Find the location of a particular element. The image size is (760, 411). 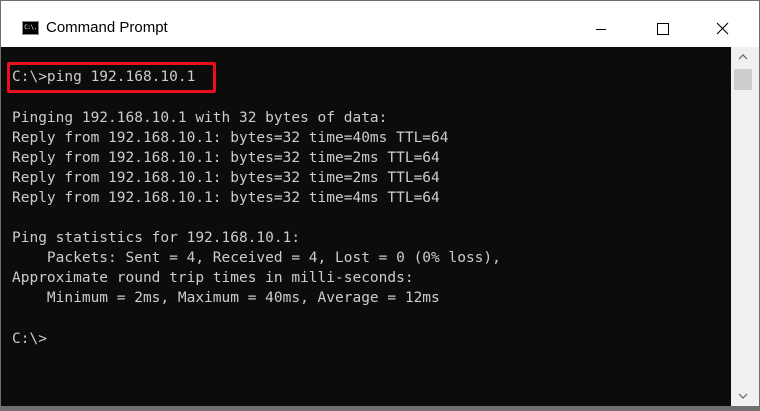

console-prompt: C:\> is located at coordinates (29, 339).